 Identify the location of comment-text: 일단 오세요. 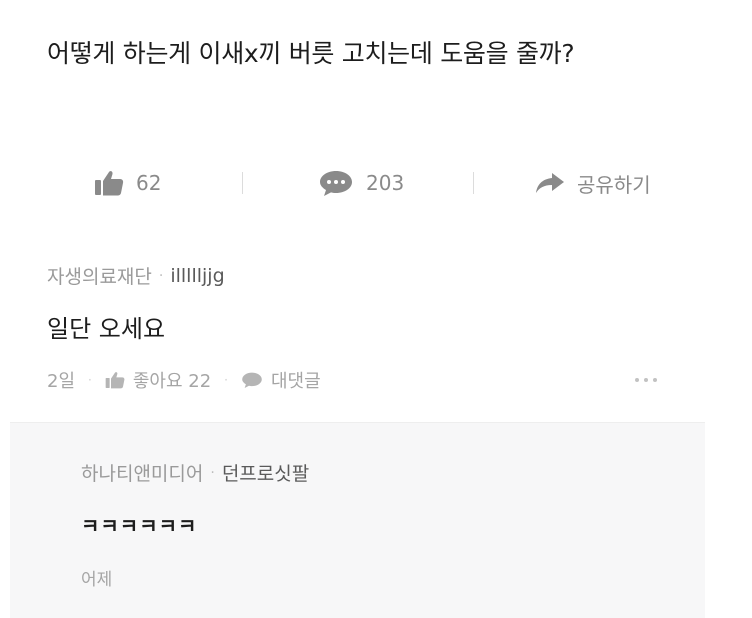
(106, 329).